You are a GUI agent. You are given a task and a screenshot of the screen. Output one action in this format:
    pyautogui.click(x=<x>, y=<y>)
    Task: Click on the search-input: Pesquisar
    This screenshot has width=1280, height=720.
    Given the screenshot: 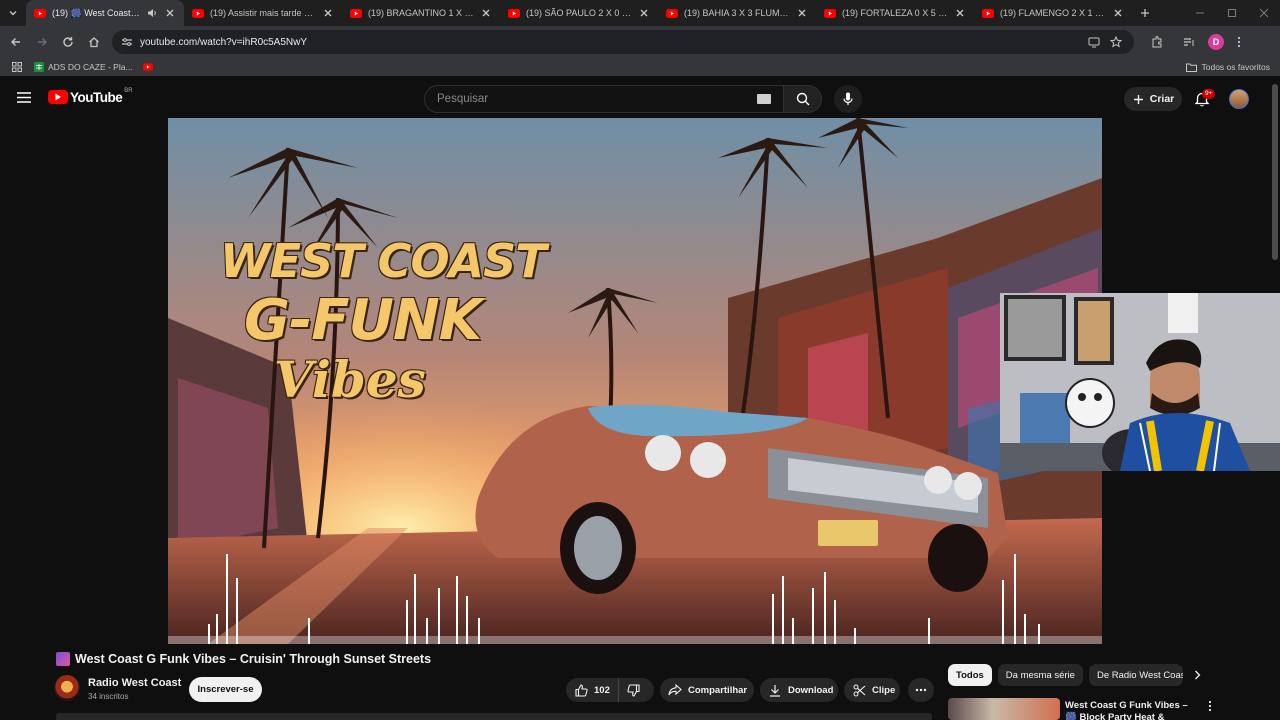 What is the action you would take?
    pyautogui.click(x=604, y=99)
    